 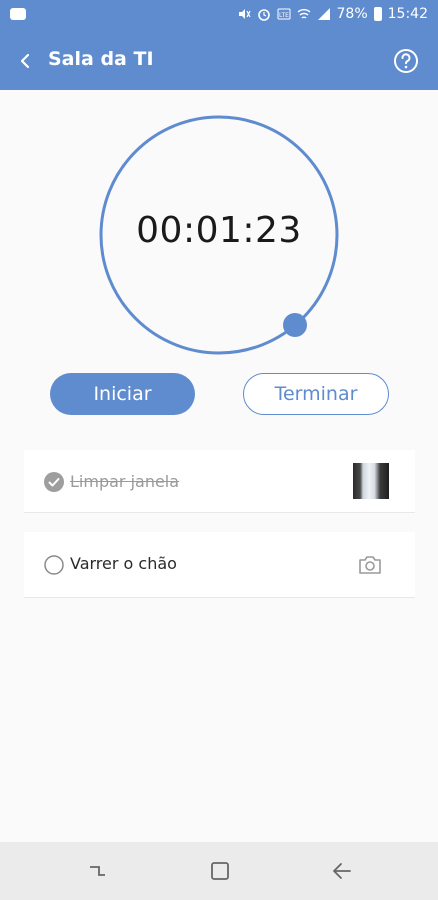 I want to click on notification-icon, so click(x=18, y=14).